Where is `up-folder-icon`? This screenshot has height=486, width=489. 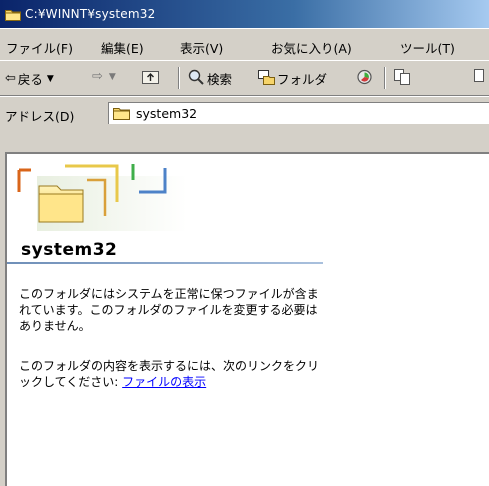
up-folder-icon is located at coordinates (150, 78).